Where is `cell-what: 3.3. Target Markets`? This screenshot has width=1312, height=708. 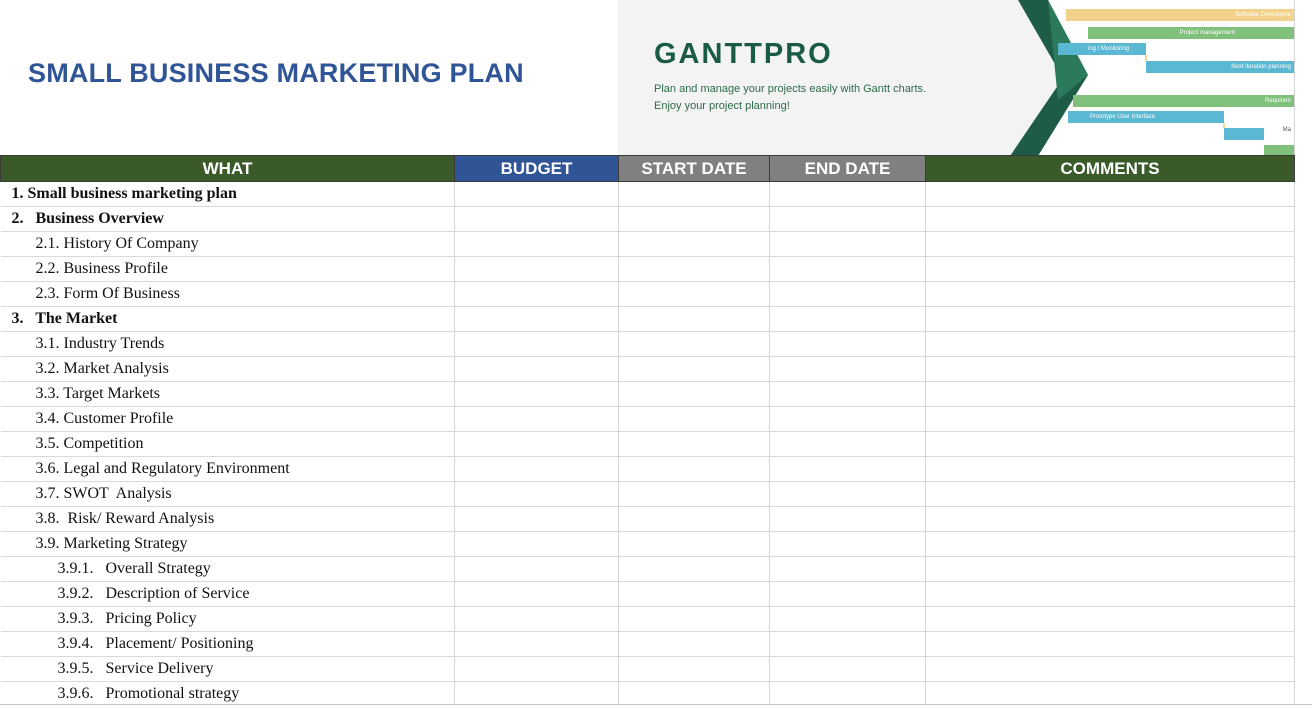
cell-what: 3.3. Target Markets is located at coordinates (227, 394).